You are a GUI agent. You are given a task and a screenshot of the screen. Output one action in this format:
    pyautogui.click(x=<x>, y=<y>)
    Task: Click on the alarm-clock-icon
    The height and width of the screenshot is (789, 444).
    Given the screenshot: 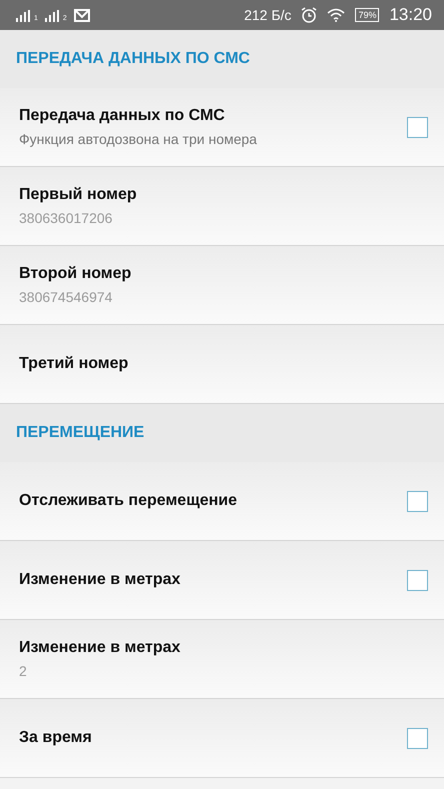 What is the action you would take?
    pyautogui.click(x=309, y=15)
    